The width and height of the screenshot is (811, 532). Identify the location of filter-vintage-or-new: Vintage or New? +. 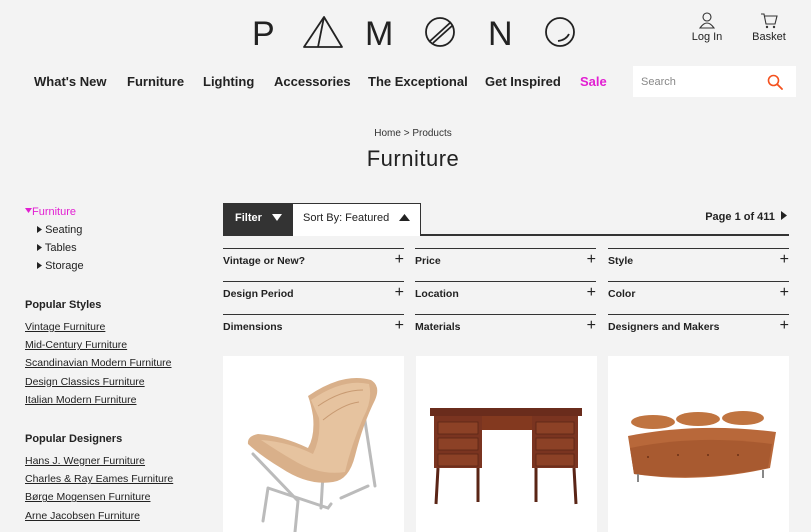
(313, 264).